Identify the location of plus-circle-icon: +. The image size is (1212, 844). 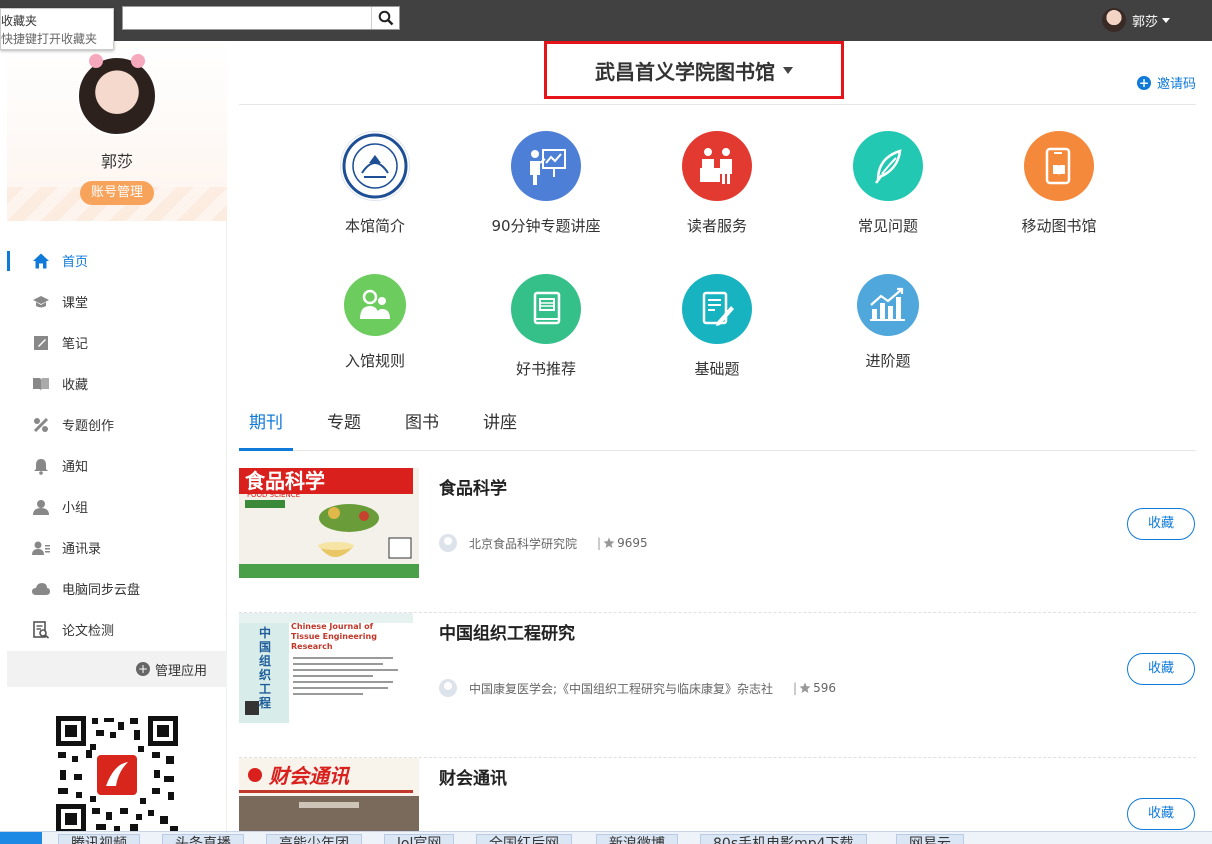
(142, 669).